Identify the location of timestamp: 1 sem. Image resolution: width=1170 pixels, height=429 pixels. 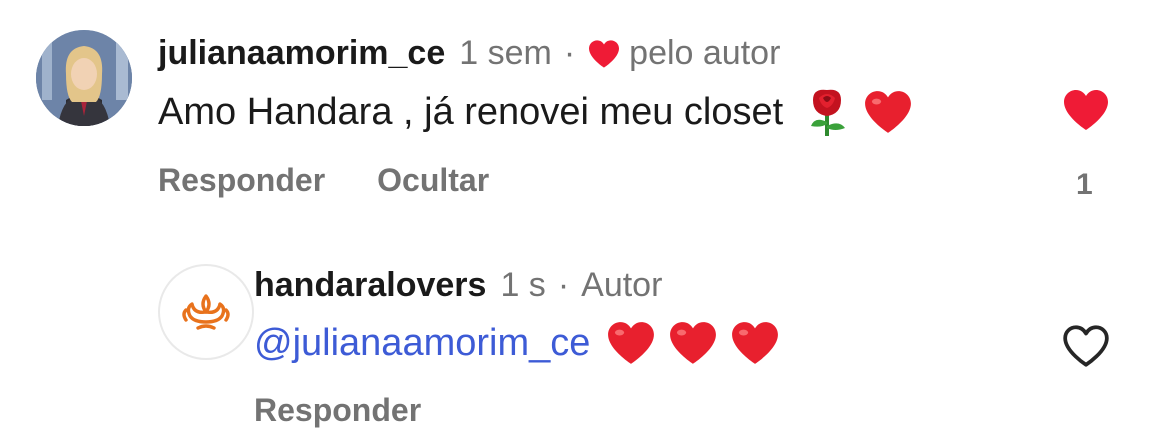
(505, 53).